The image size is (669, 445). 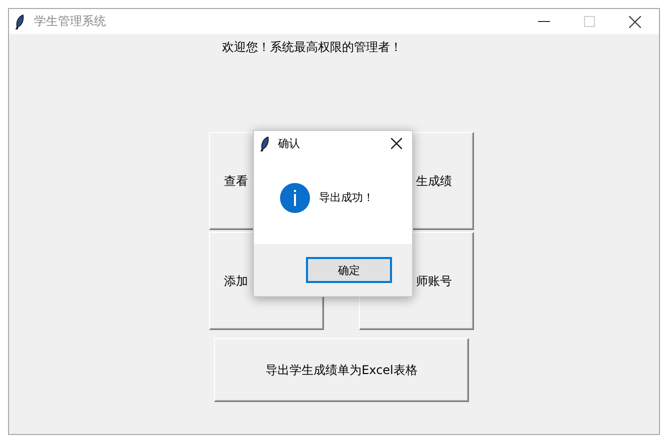 I want to click on ok-button: 确定, so click(x=349, y=270).